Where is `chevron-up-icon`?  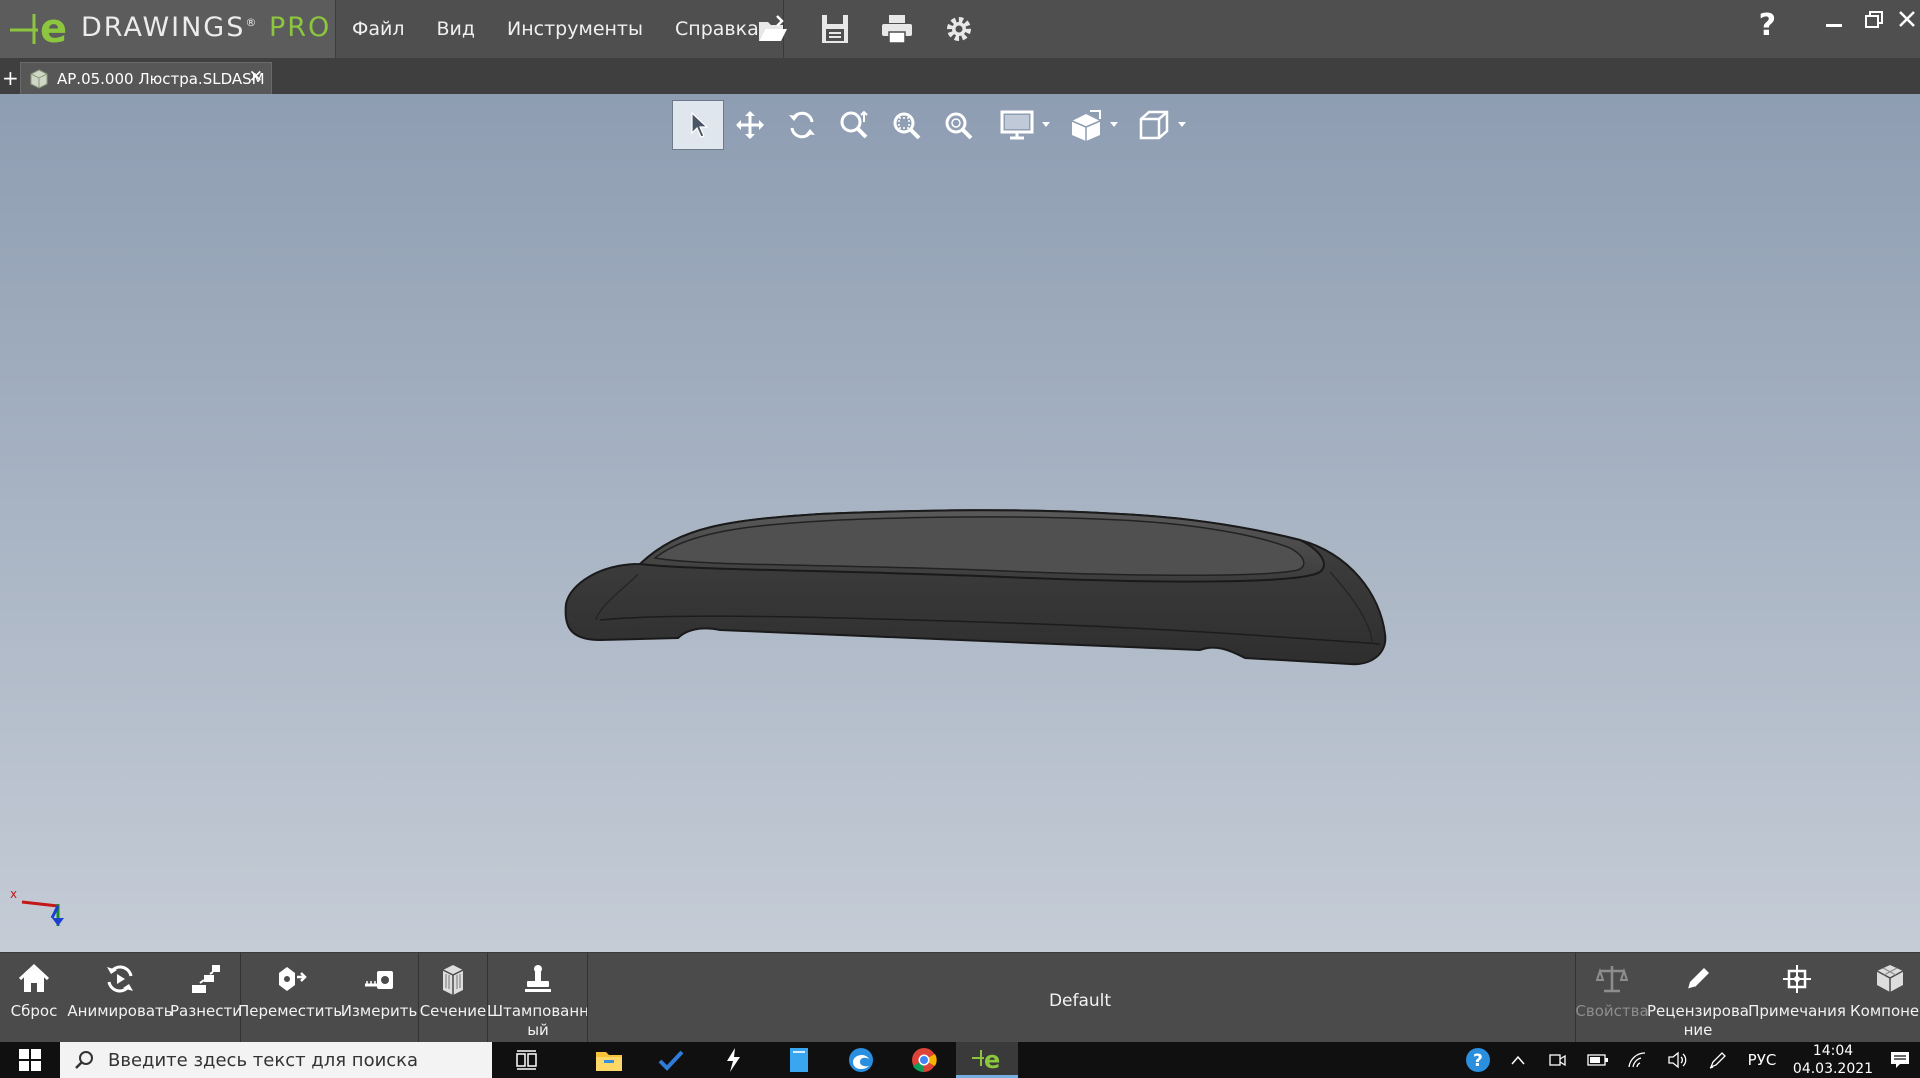 chevron-up-icon is located at coordinates (1518, 1060).